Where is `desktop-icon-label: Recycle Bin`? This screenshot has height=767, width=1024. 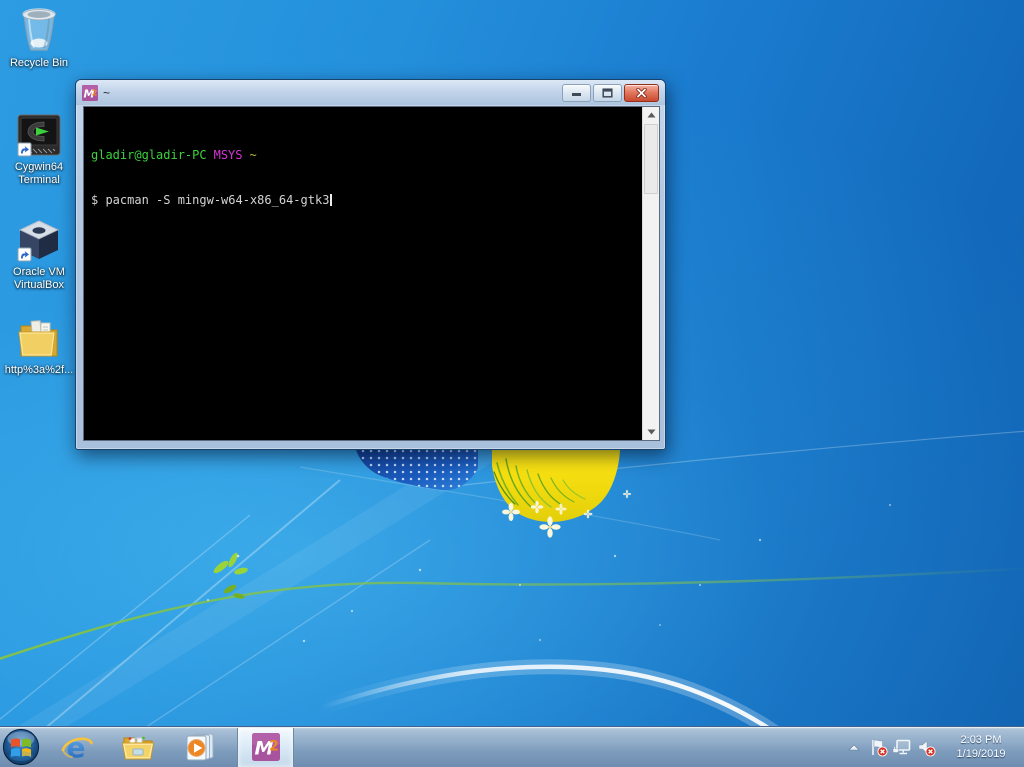
desktop-icon-label: Recycle Bin is located at coordinates (39, 63).